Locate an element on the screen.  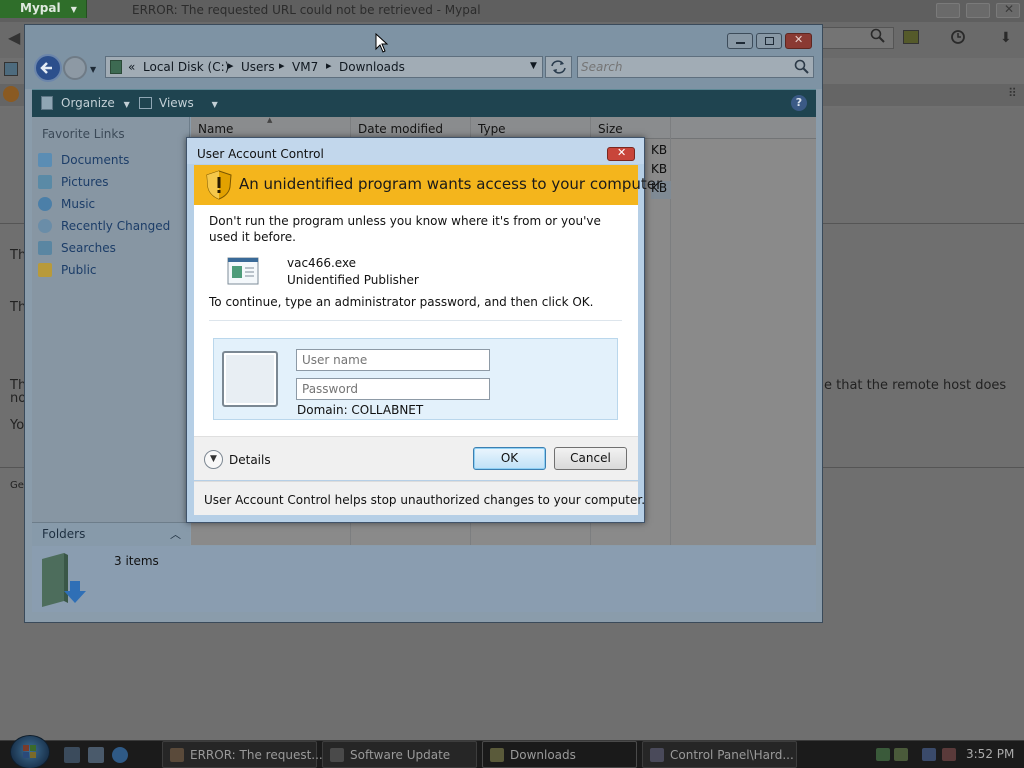
favorite-link-documents: Documents is located at coordinates (113, 161).